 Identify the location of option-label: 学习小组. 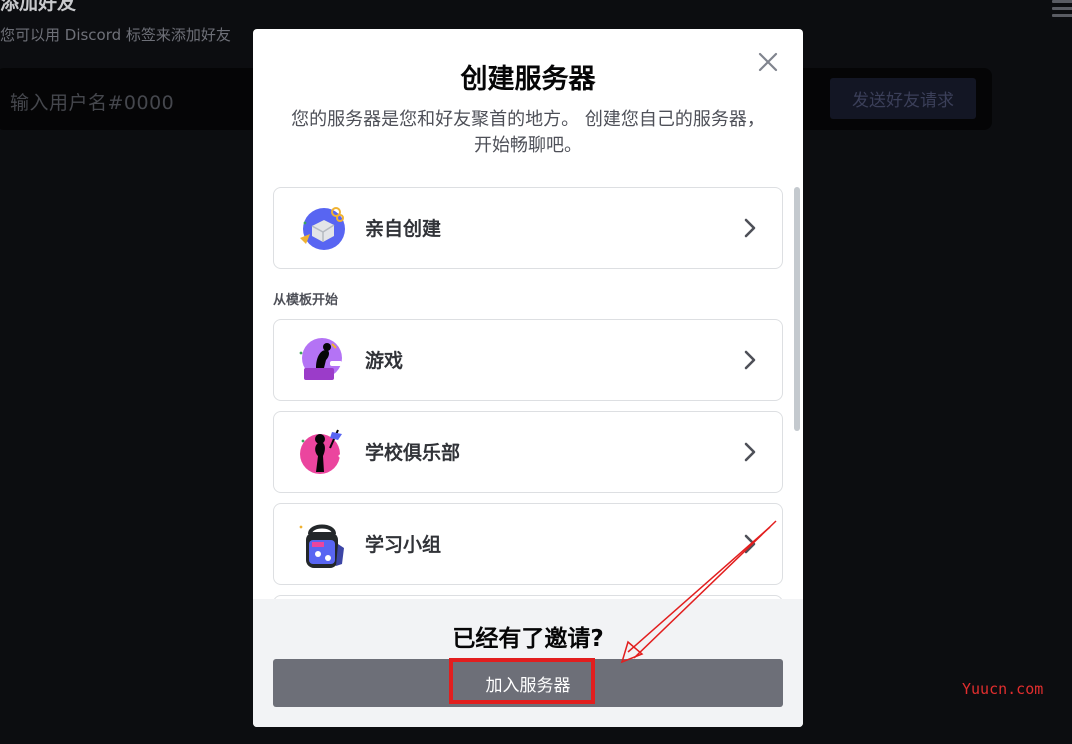
(403, 545).